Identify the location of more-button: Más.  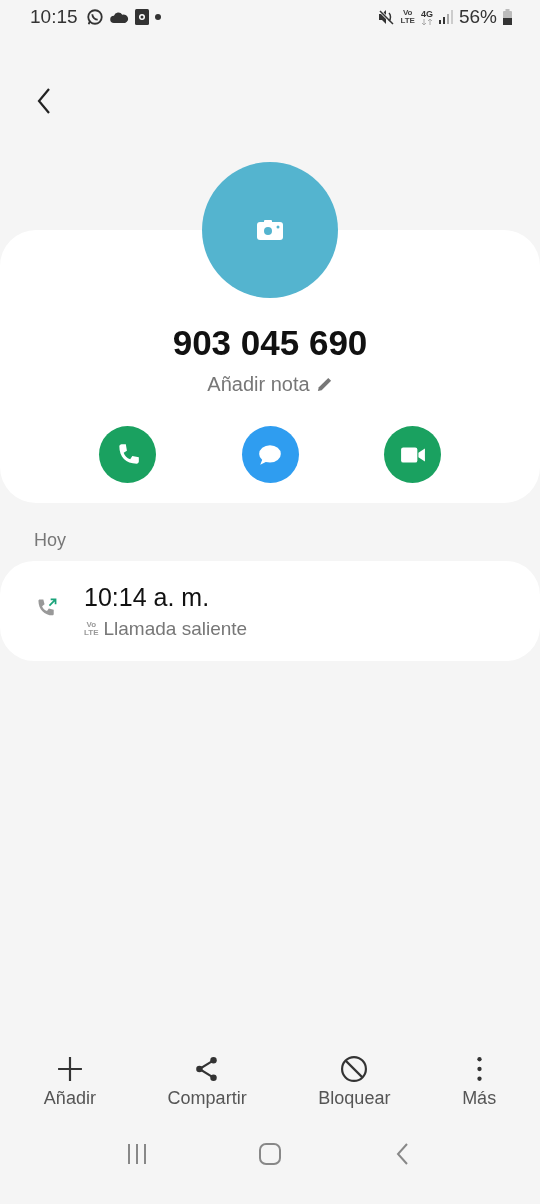
(479, 1087).